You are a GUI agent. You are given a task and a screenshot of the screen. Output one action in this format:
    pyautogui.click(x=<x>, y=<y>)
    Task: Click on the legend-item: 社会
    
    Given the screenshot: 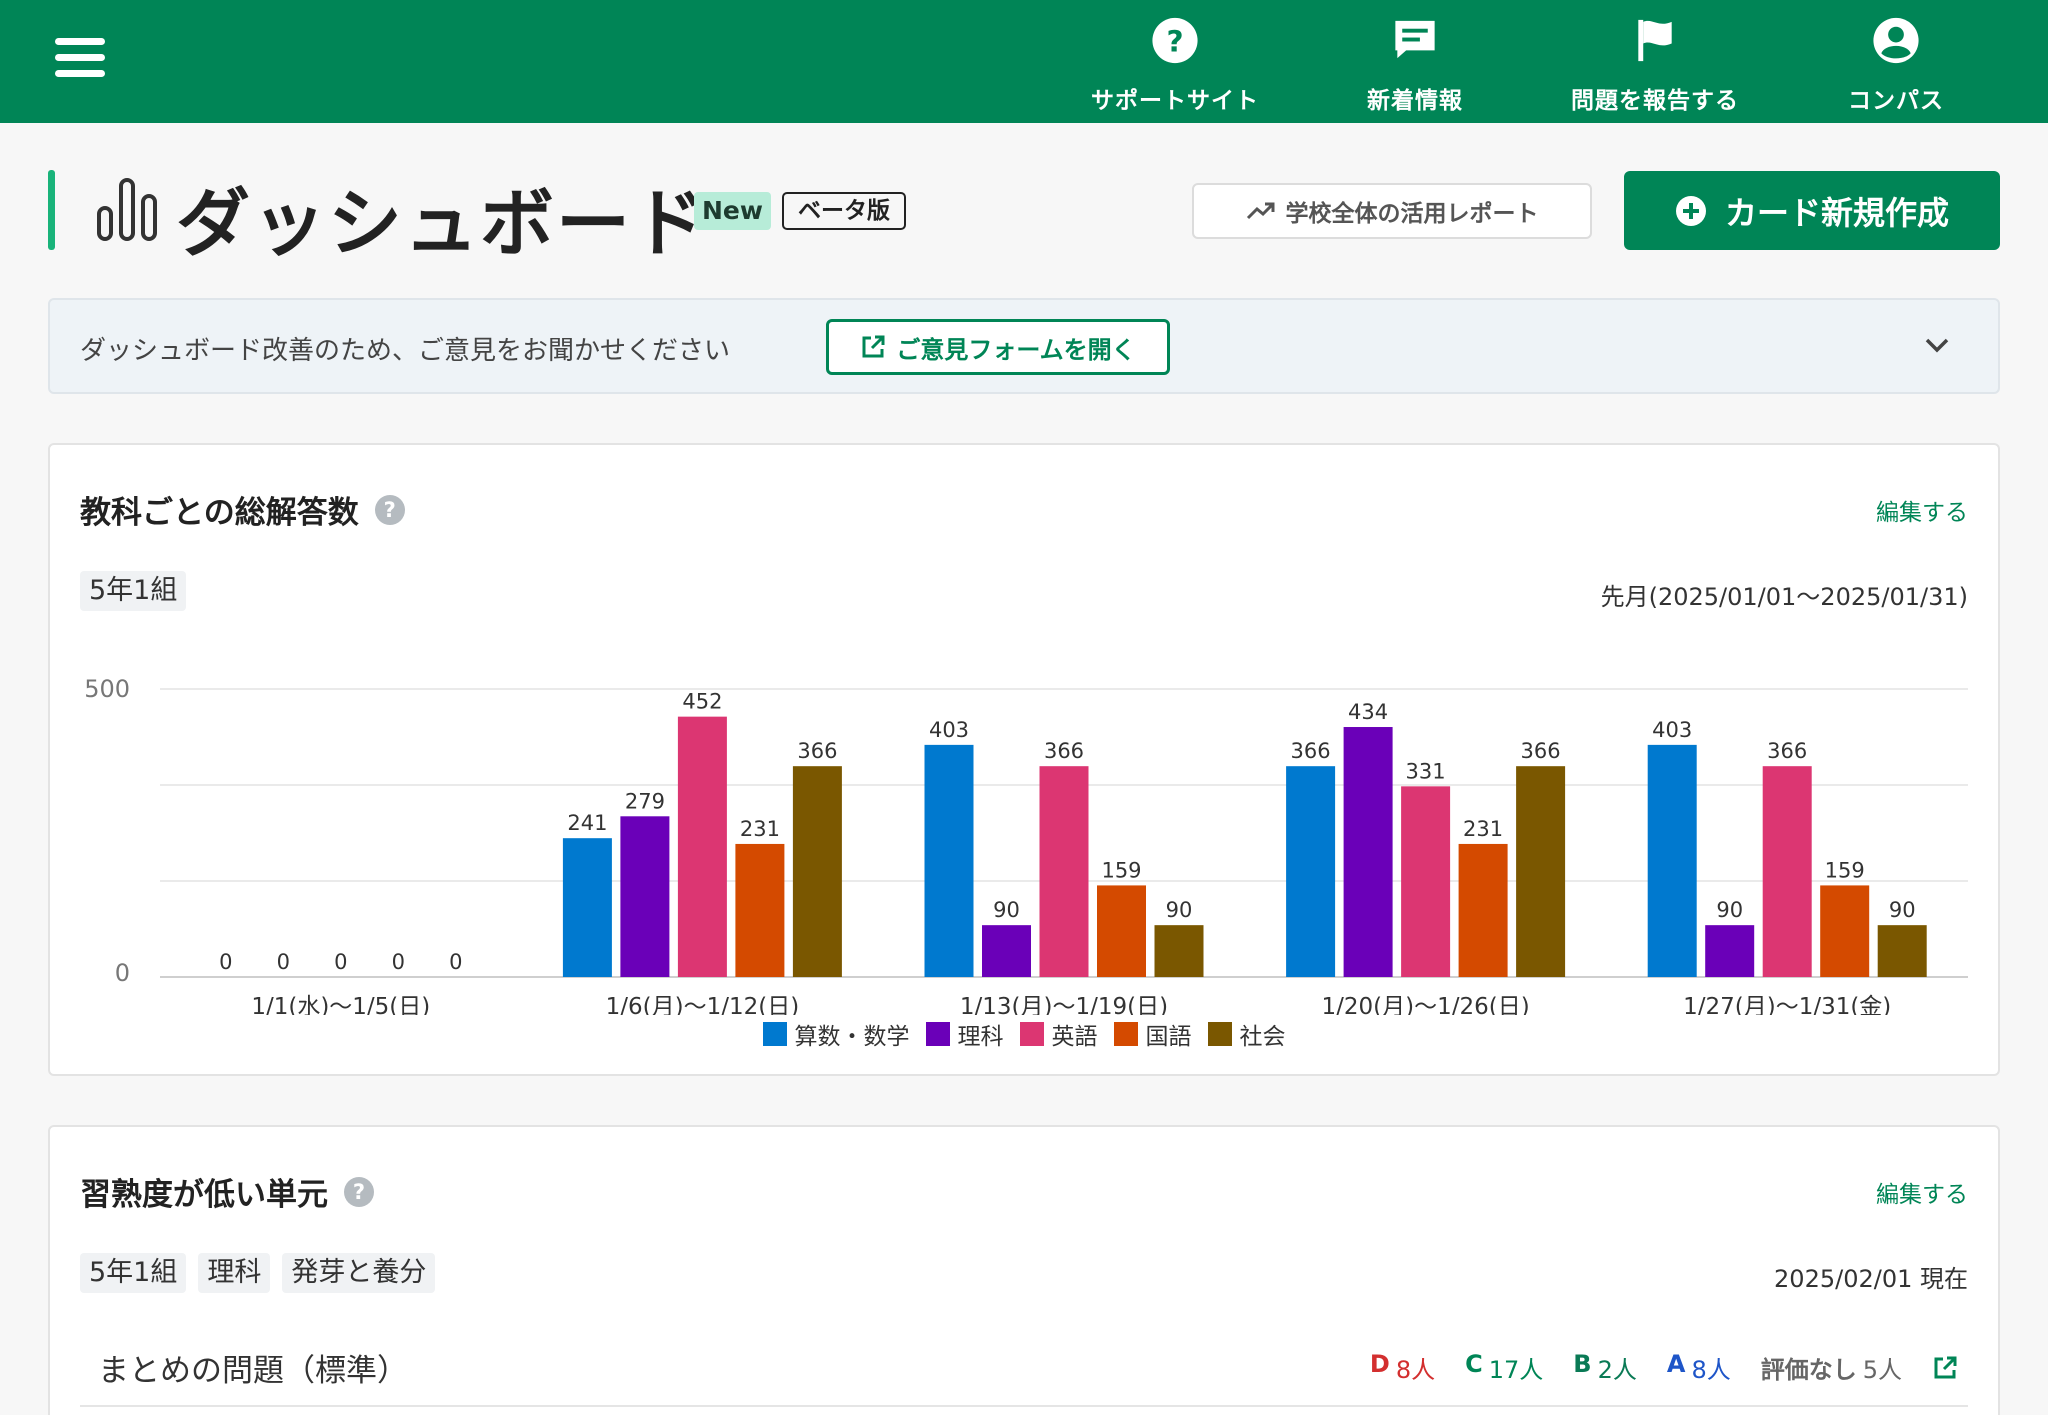 What is the action you would take?
    pyautogui.click(x=1246, y=1034)
    